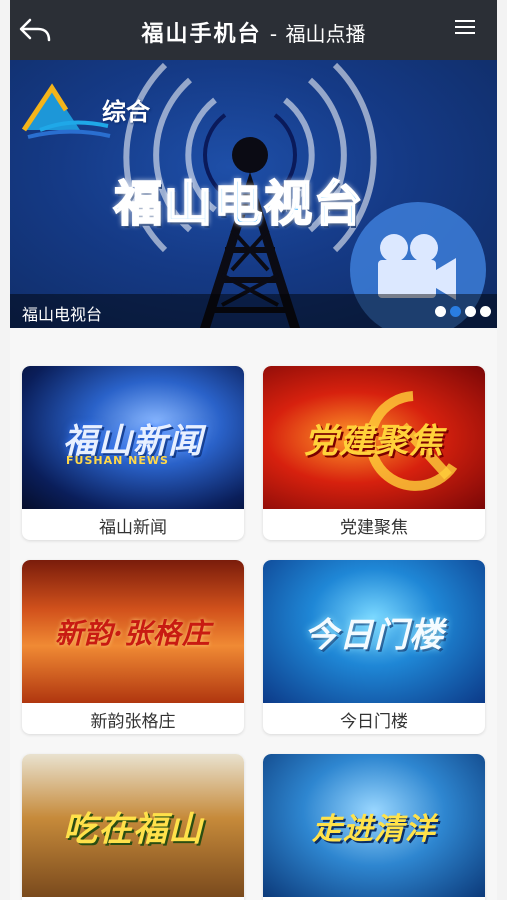 The height and width of the screenshot is (900, 507). I want to click on thumbnail-subtitle: FUSHAN NEWS, so click(117, 460).